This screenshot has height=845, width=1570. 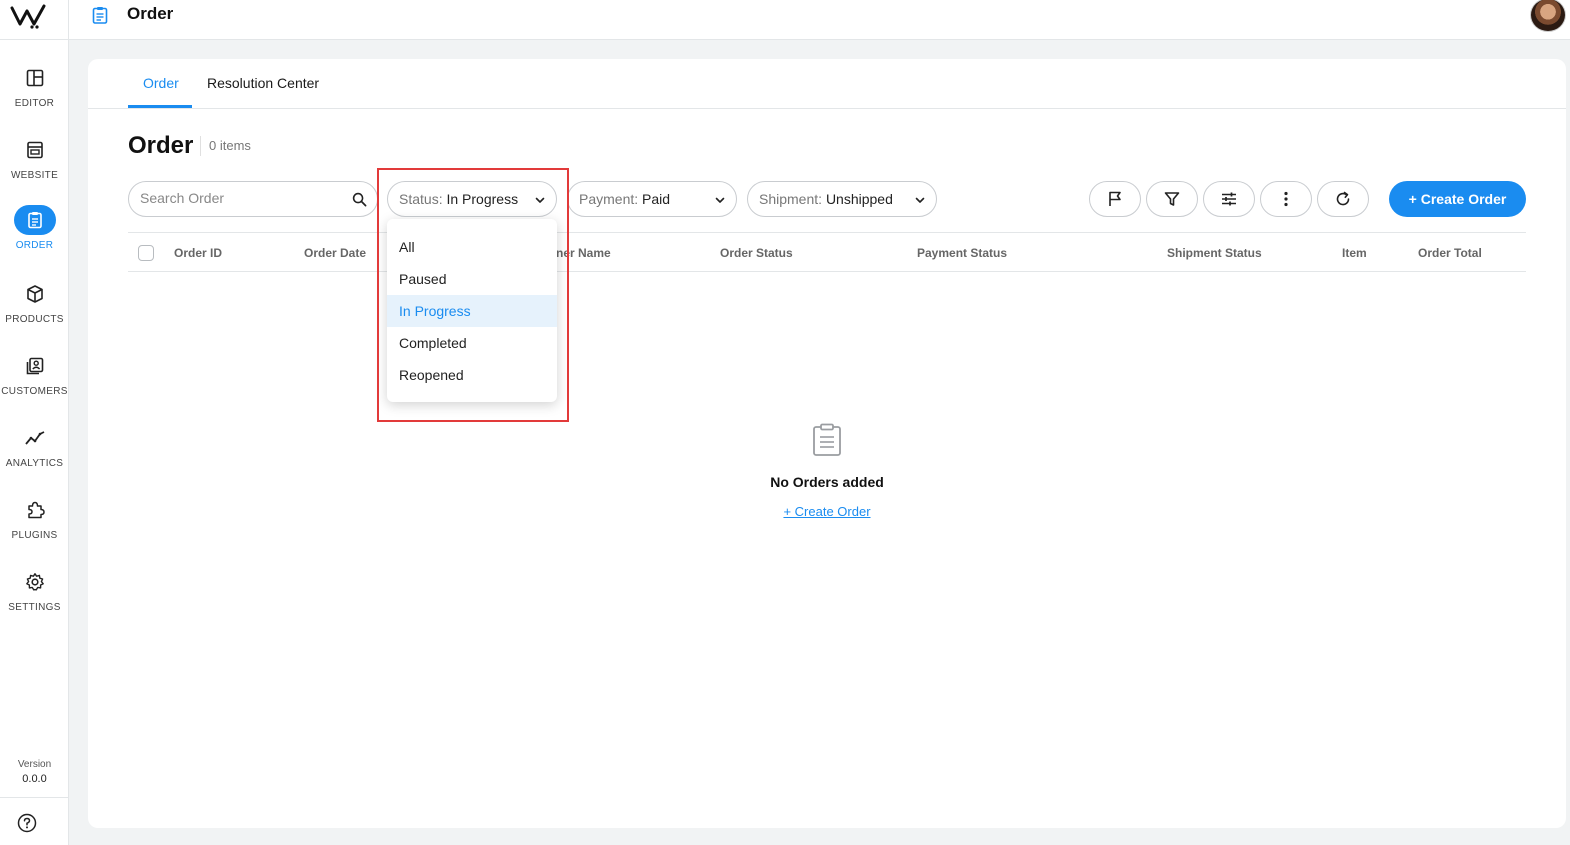 I want to click on filter-button, so click(x=1172, y=199).